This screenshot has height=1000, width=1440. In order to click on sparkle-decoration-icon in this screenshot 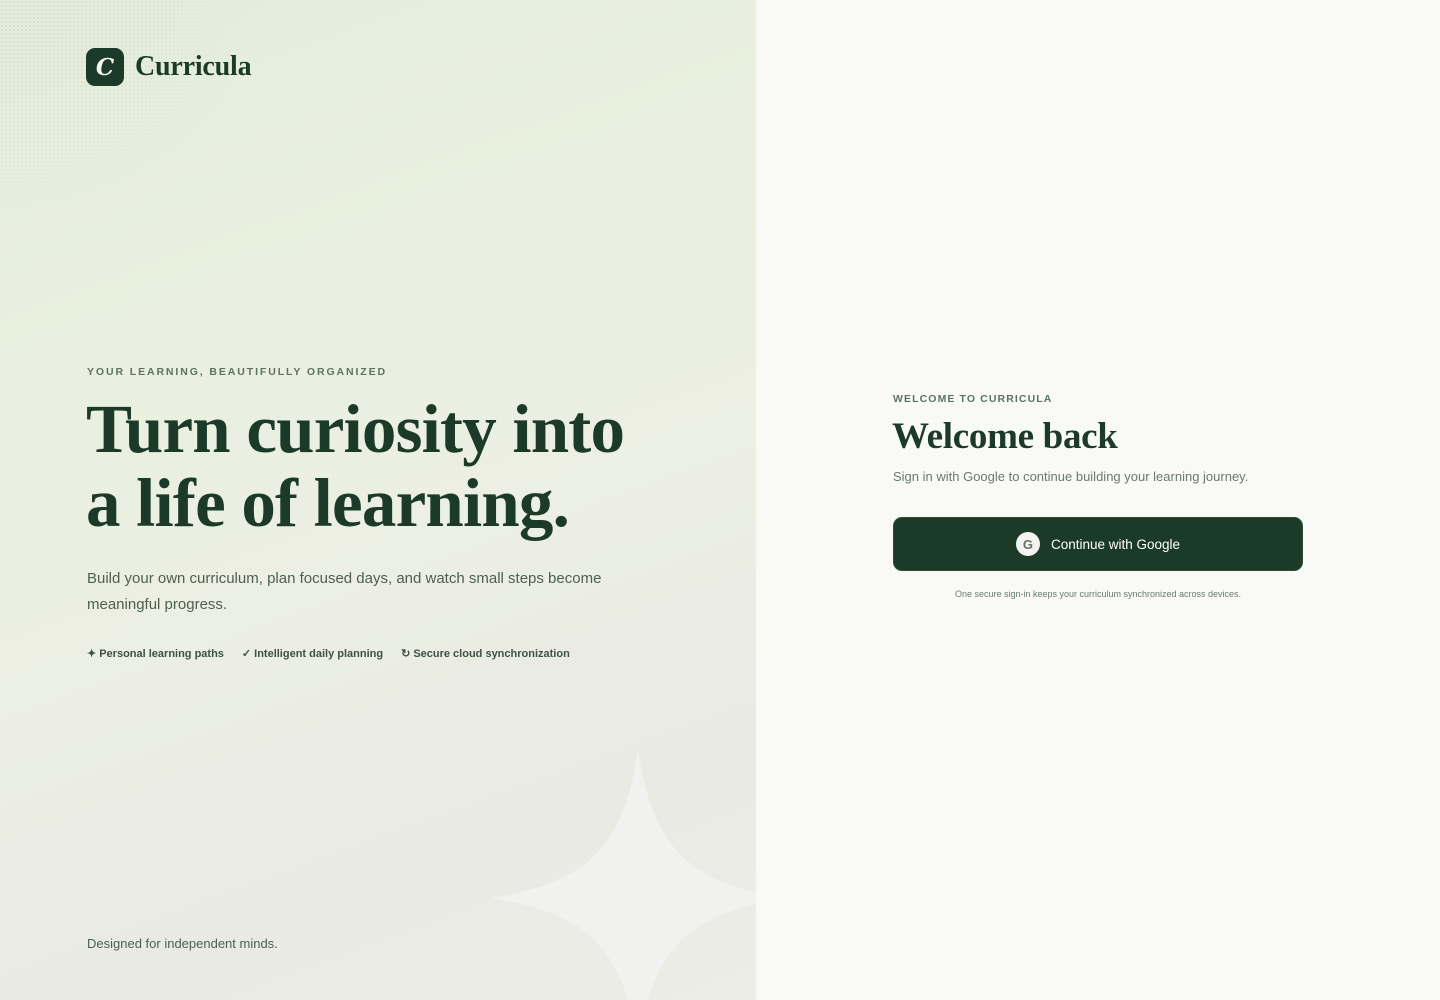, I will do `click(623, 875)`.